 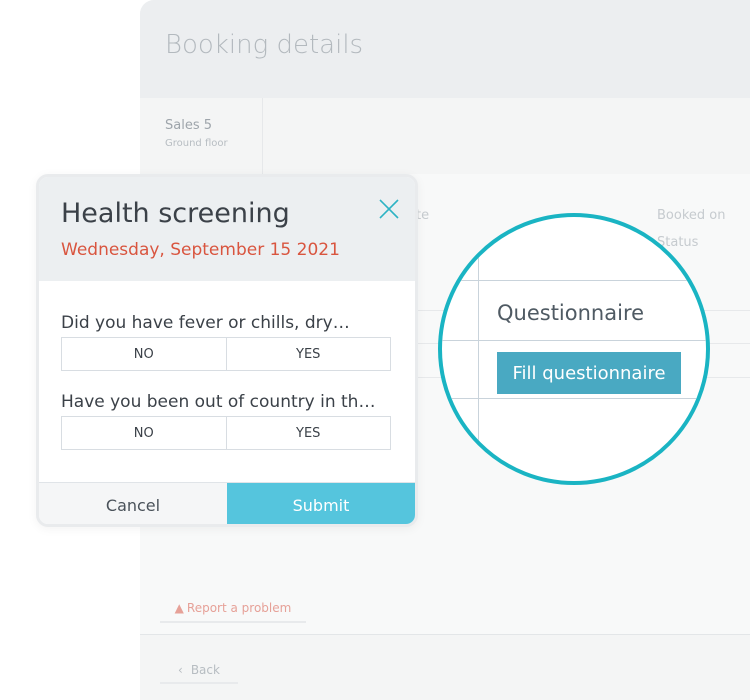 I want to click on back-button: ‹ Back, so click(x=199, y=671).